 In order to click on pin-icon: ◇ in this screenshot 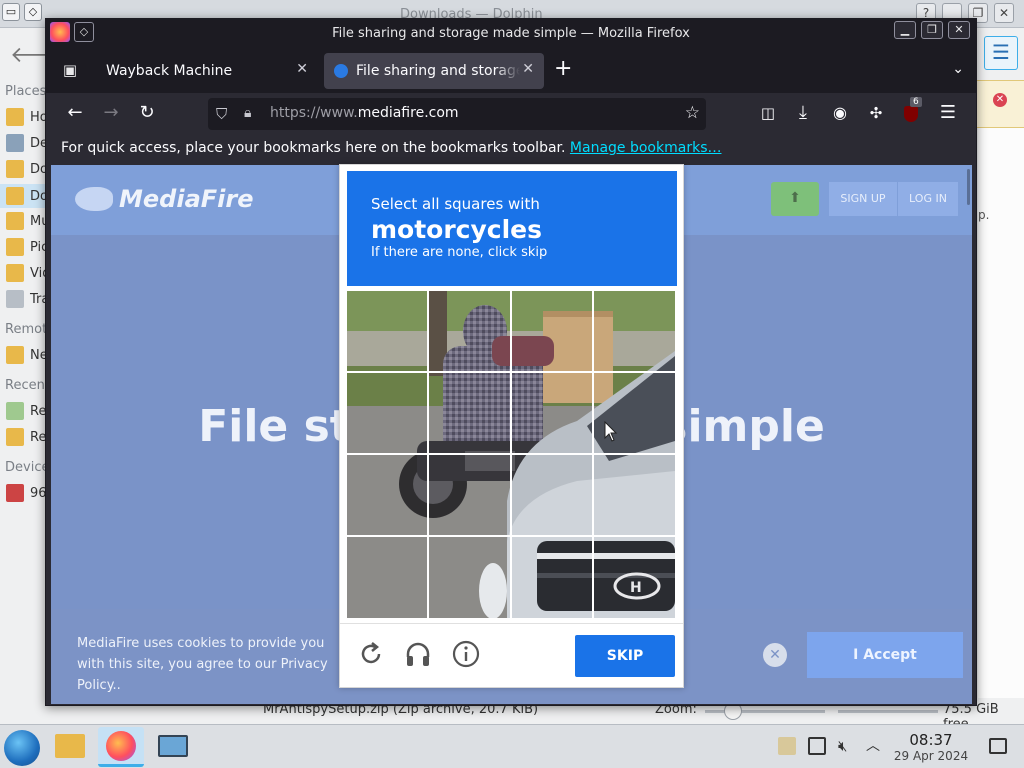, I will do `click(33, 12)`.